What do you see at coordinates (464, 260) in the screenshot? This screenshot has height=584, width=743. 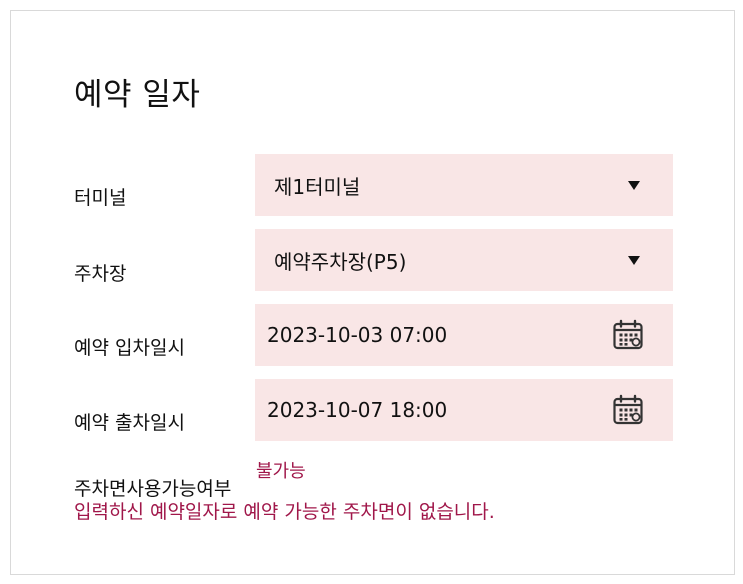 I see `parking-select: 예약주차장(P5)` at bounding box center [464, 260].